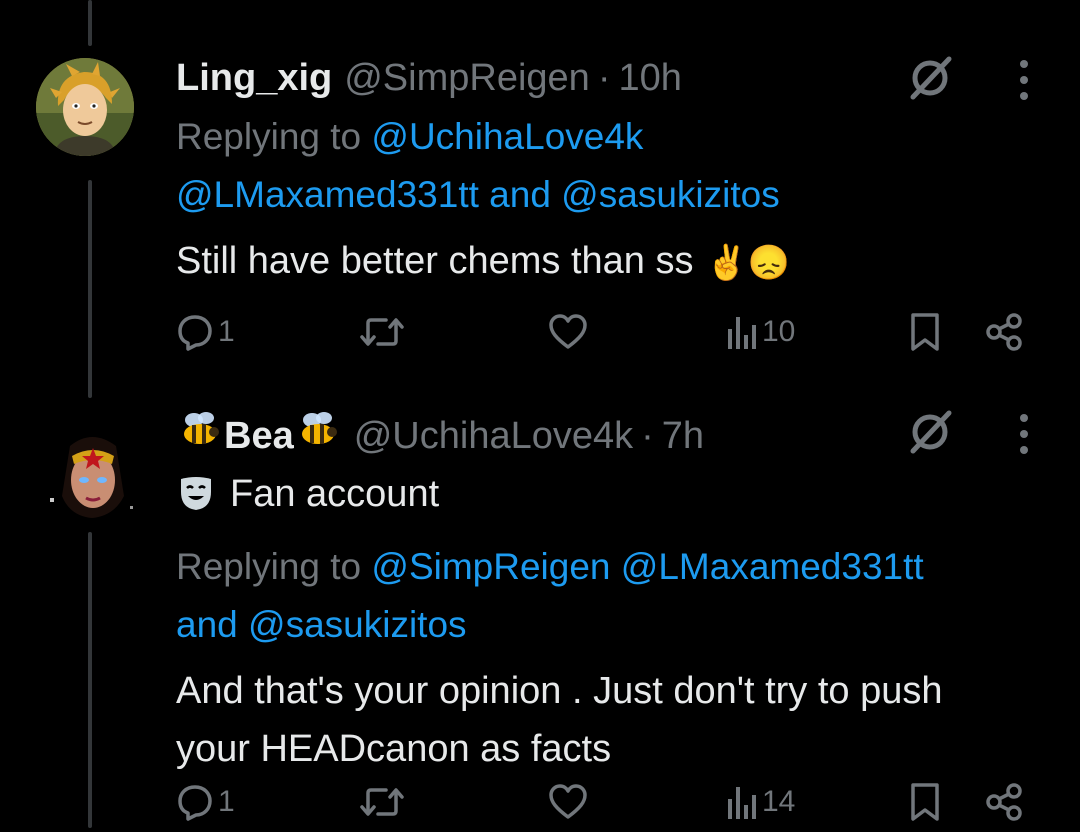 This screenshot has height=832, width=1080. I want to click on tweet-actions: 1 10, so click(611, 332).